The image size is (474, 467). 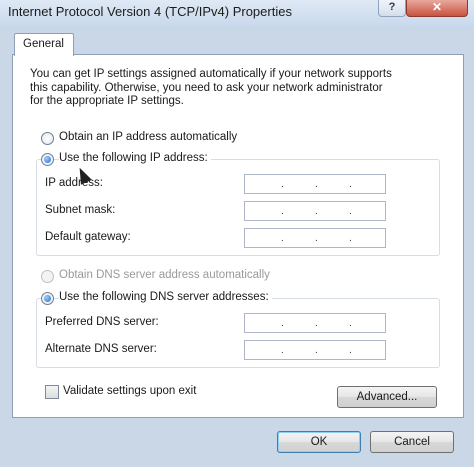 I want to click on obtain-ip-auto-radio, so click(x=47, y=138).